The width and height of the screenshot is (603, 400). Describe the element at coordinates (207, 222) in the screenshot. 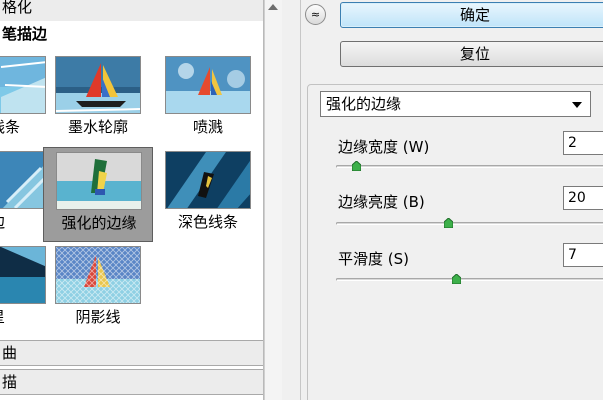

I see `thumb-label: 深色线条` at that location.